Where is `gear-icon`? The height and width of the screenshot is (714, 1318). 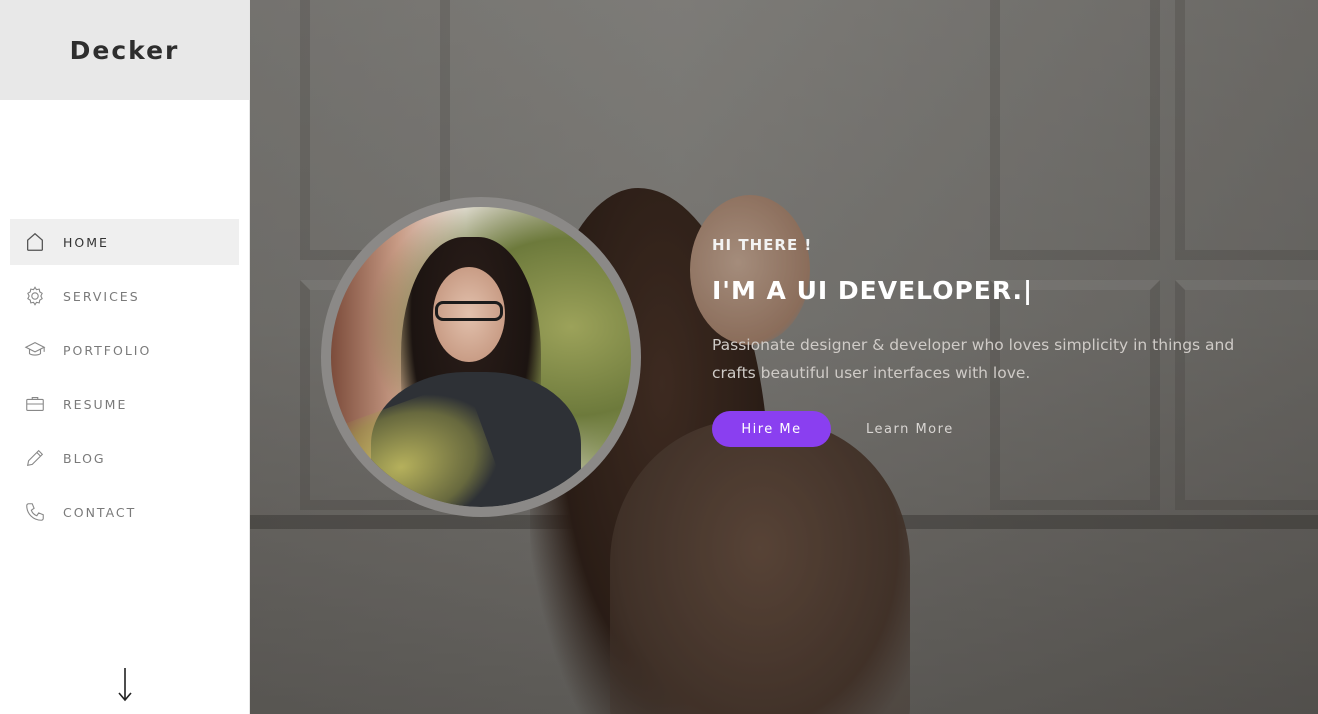 gear-icon is located at coordinates (35, 296).